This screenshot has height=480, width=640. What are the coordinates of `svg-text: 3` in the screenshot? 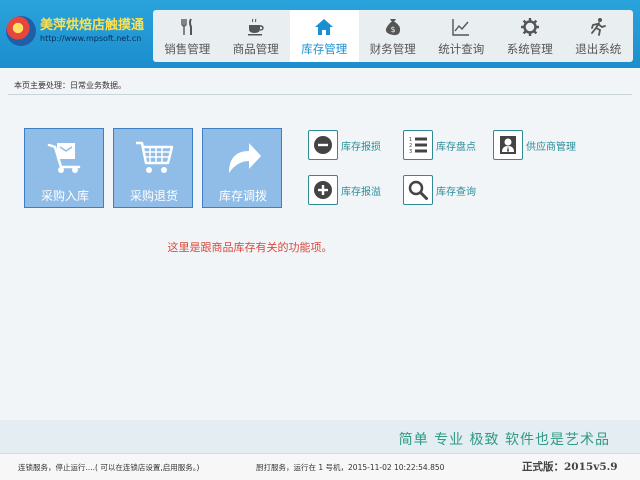 It's located at (410, 152).